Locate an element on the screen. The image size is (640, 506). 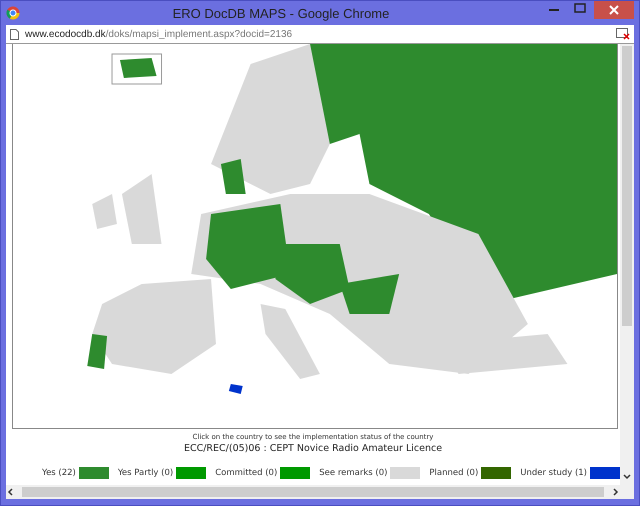
legend-label: Under study (1) is located at coordinates (553, 473).